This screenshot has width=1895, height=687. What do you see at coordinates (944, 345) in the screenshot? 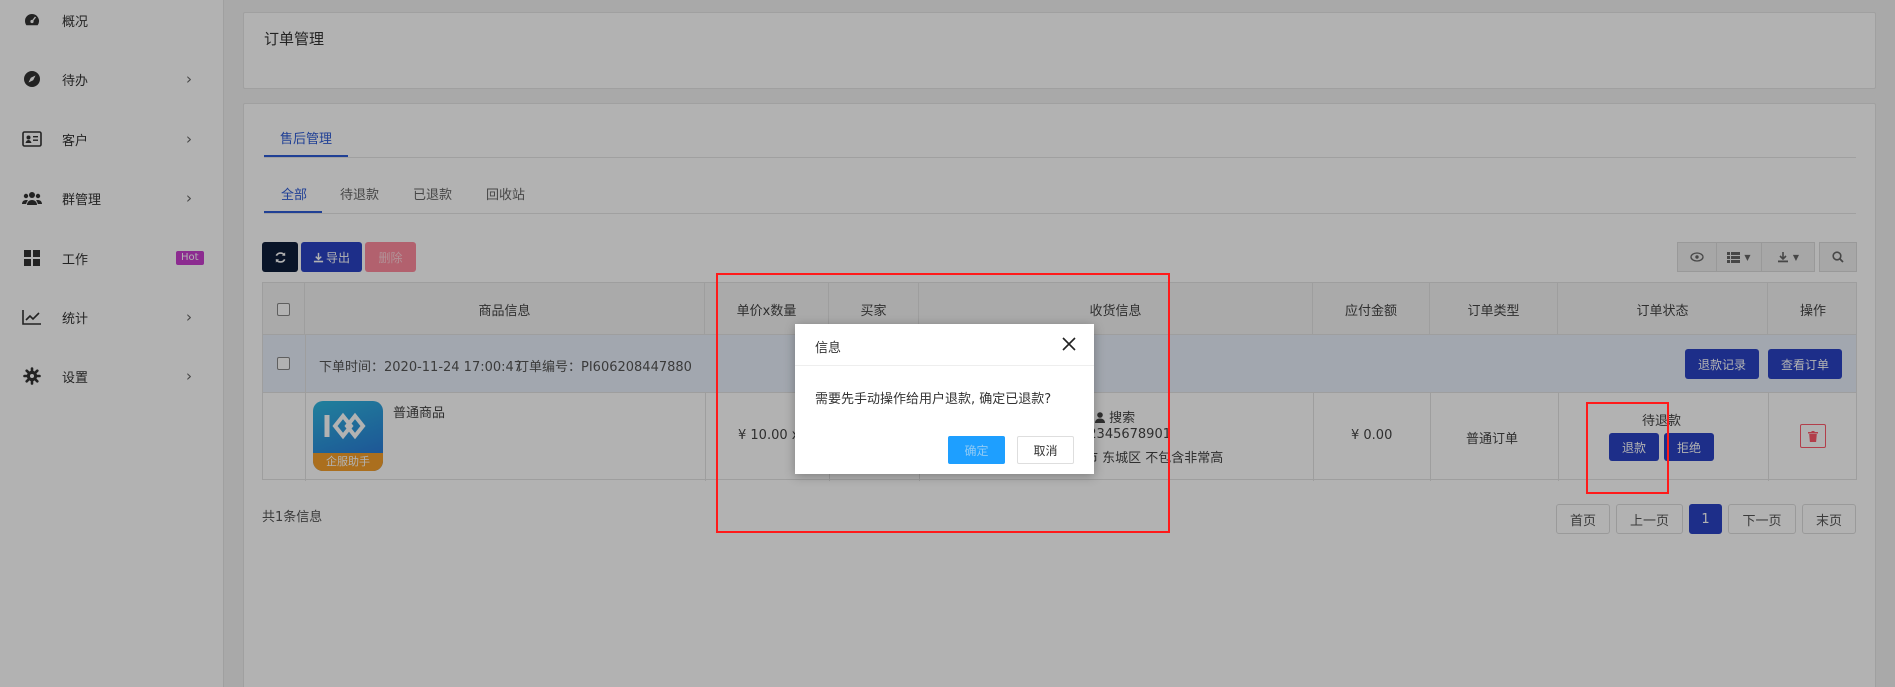
I see `dialog-header: 信息` at bounding box center [944, 345].